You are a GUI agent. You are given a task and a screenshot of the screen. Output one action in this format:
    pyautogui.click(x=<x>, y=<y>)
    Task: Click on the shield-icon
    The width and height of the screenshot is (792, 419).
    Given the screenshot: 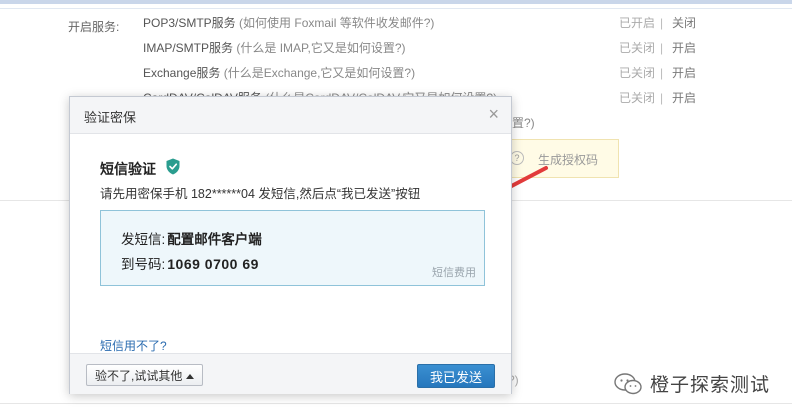 What is the action you would take?
    pyautogui.click(x=173, y=166)
    